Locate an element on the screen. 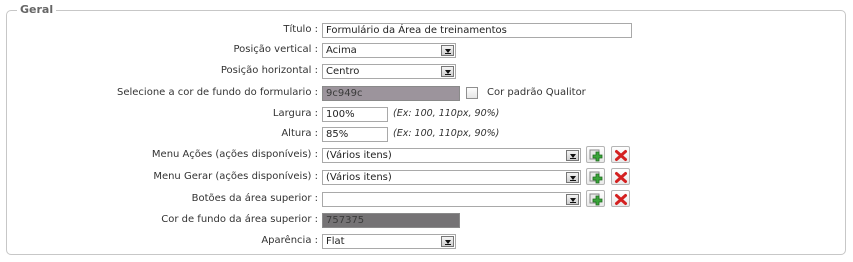 The image size is (853, 262). row-altura: Altura : 85% (Ex: 100, 110px, 90%) is located at coordinates (426, 134).